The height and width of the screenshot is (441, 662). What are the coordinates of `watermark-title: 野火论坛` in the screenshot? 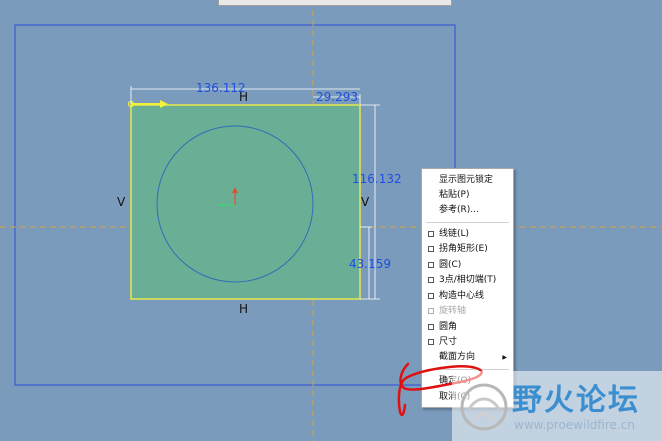 It's located at (576, 400).